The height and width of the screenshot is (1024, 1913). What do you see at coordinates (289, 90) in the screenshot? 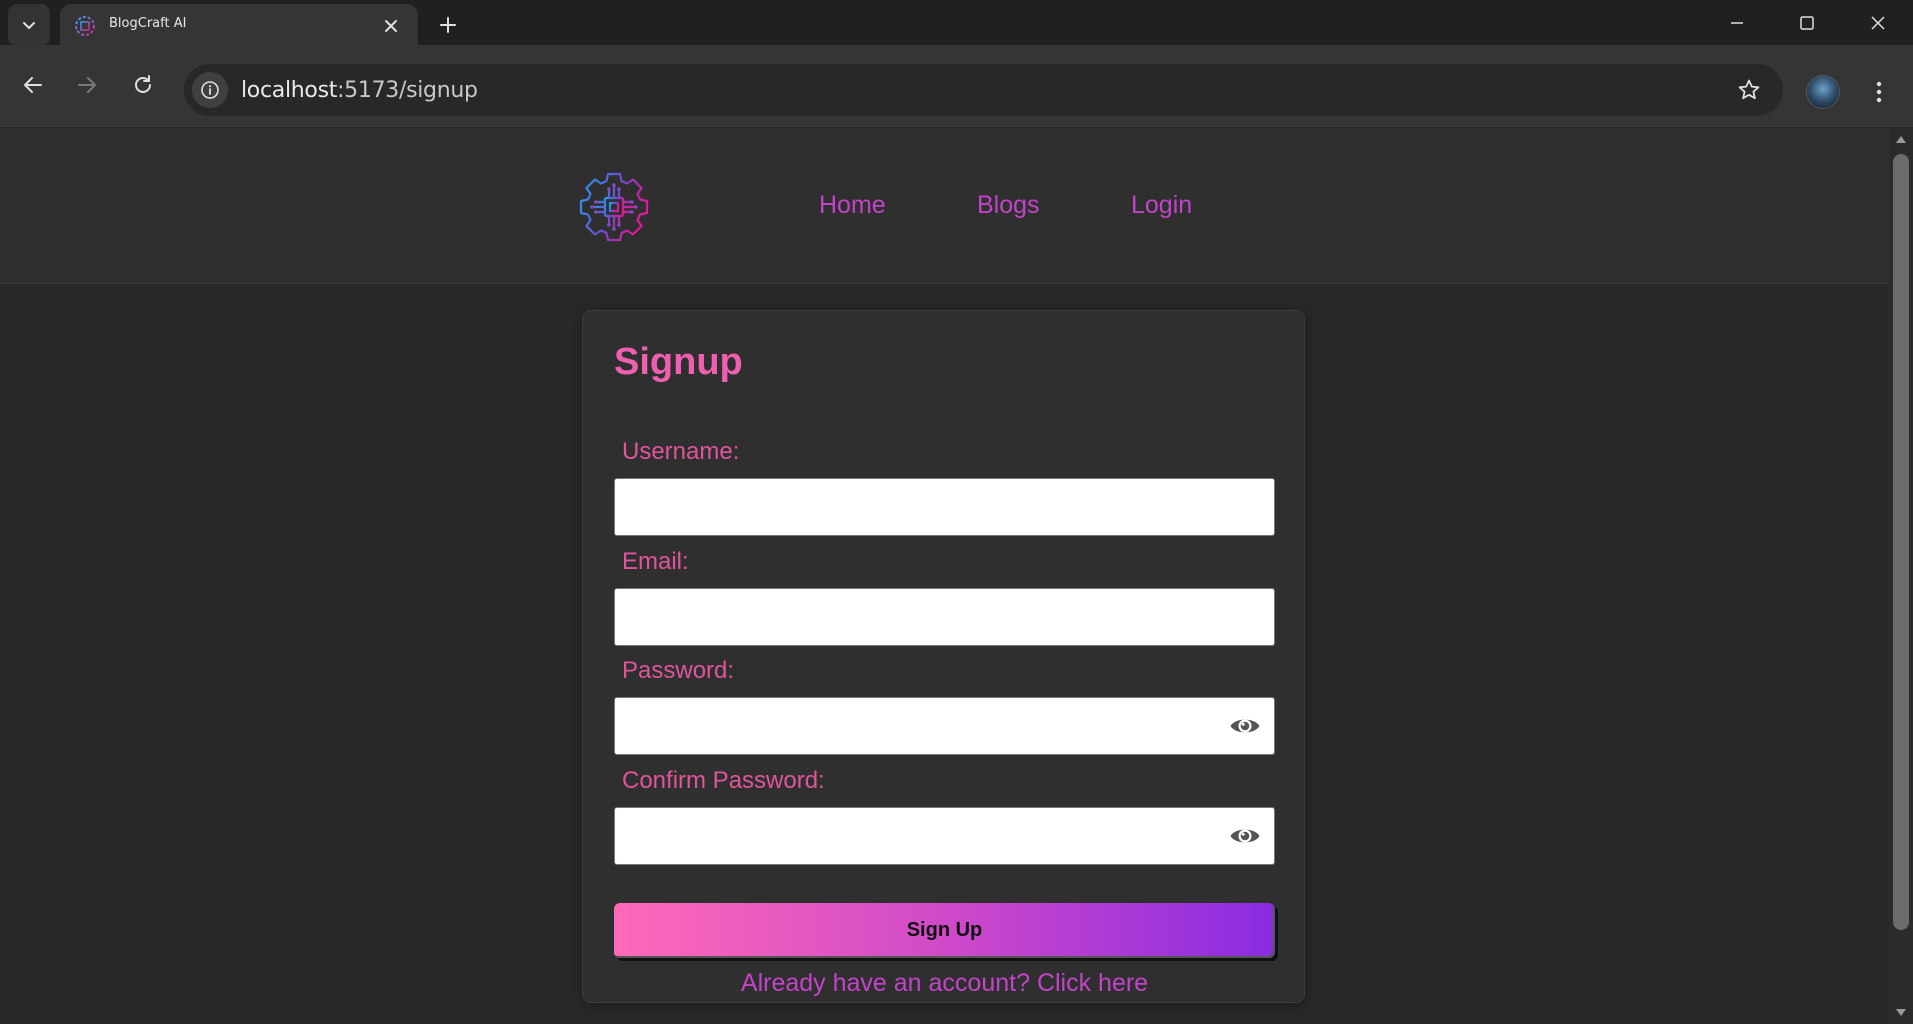
I see `url-host: localhost` at bounding box center [289, 90].